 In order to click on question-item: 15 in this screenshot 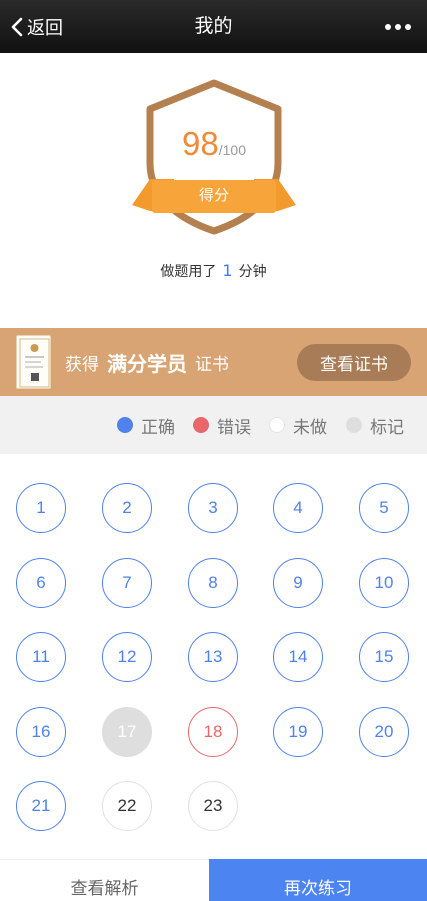, I will do `click(384, 657)`.